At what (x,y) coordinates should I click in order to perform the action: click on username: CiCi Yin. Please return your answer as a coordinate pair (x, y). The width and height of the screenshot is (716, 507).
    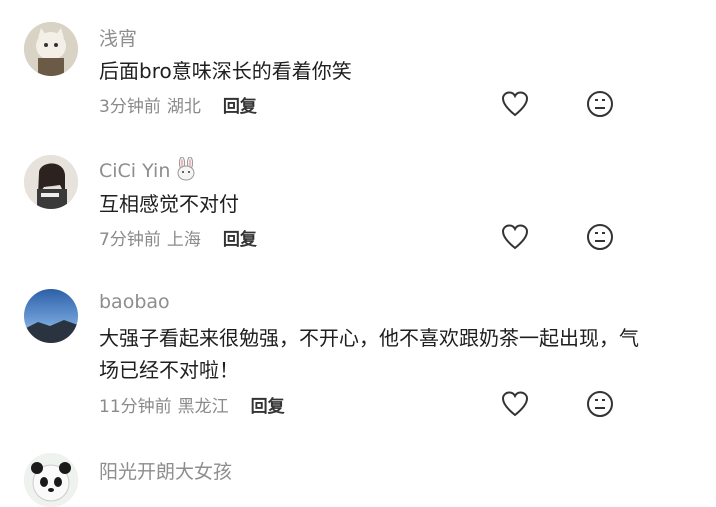
    Looking at the image, I should click on (148, 169).